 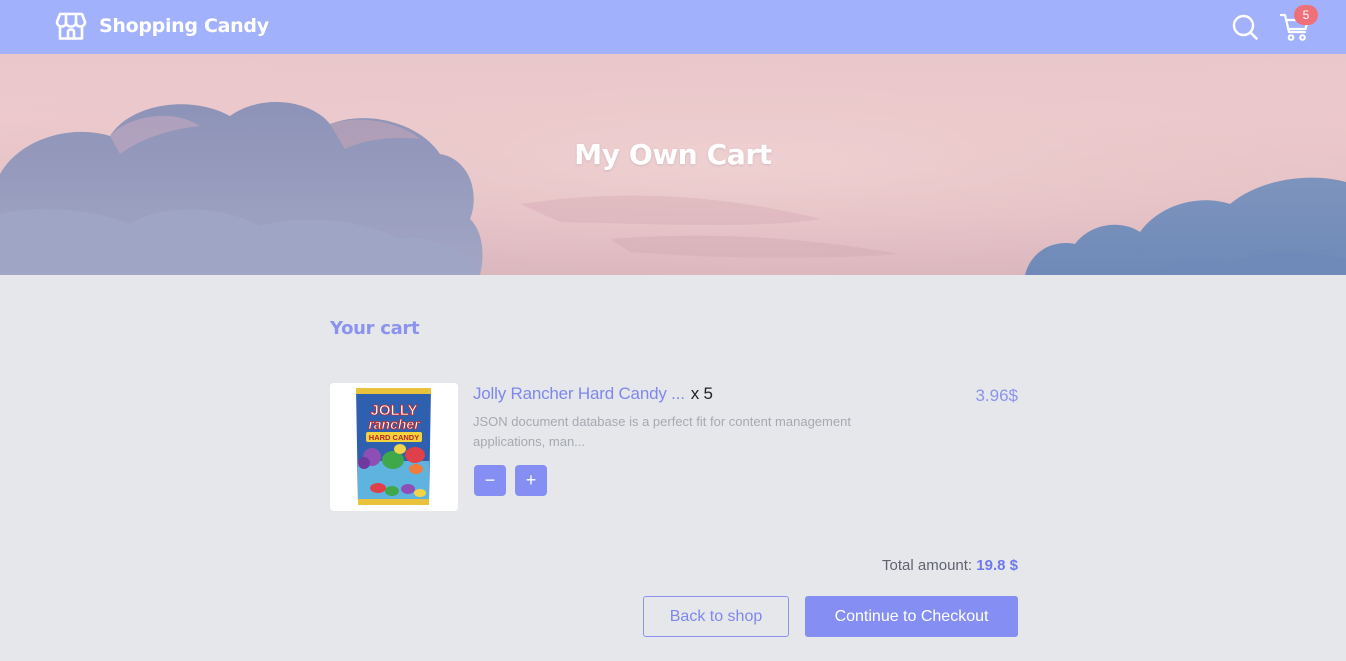 I want to click on brand-name: Shopping Candy, so click(x=184, y=26).